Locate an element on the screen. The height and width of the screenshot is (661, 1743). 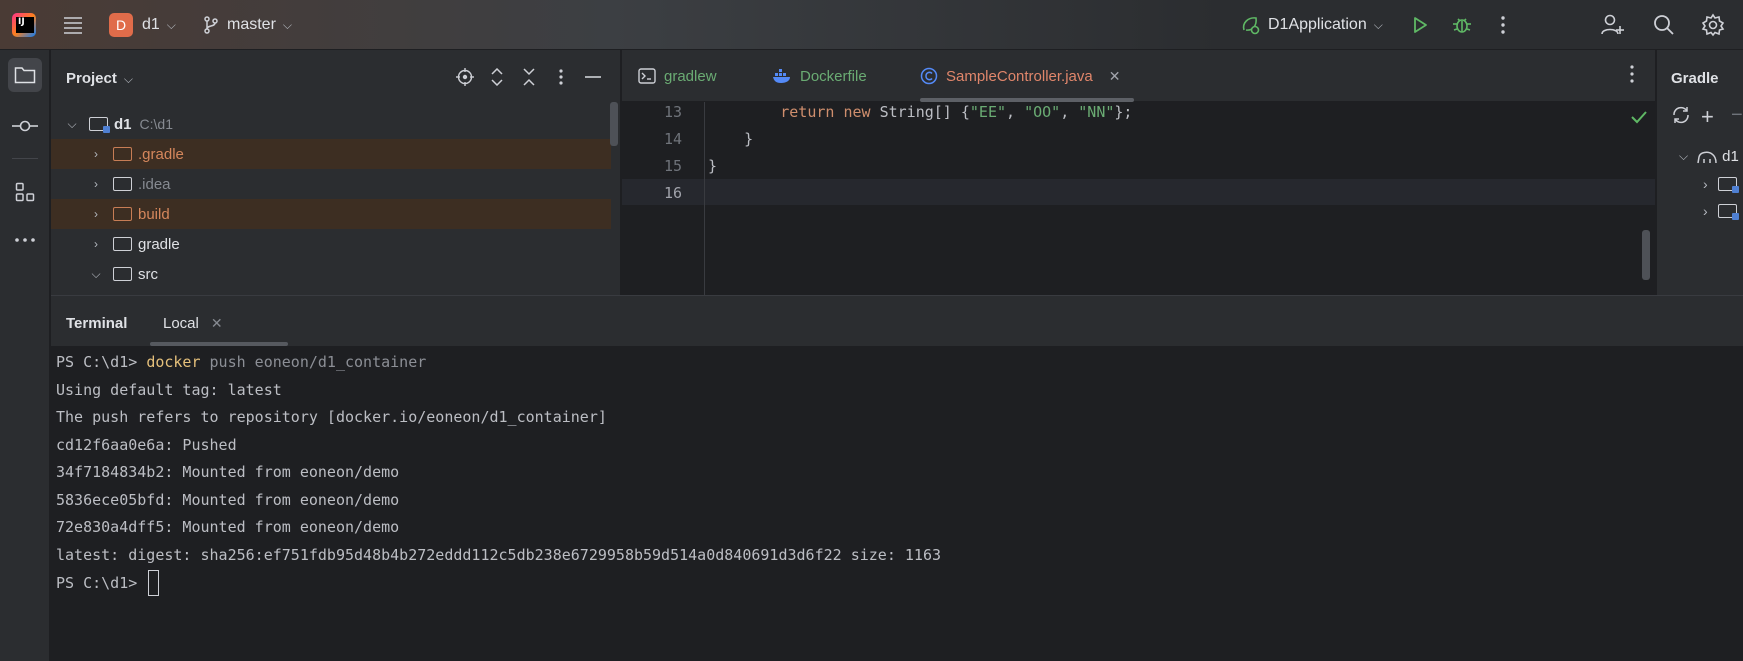
more-actions-icon is located at coordinates (1503, 25).